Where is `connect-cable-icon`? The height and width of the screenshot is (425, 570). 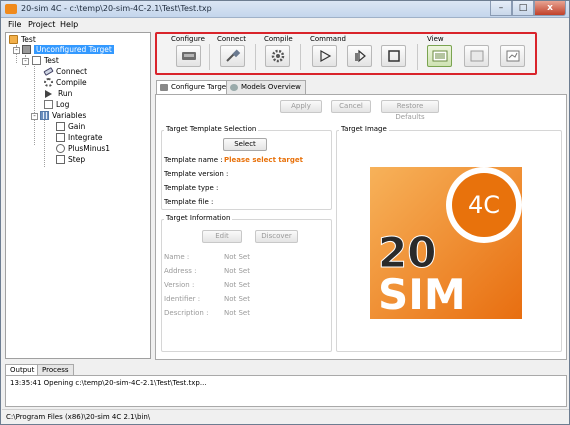 connect-cable-icon is located at coordinates (232, 55).